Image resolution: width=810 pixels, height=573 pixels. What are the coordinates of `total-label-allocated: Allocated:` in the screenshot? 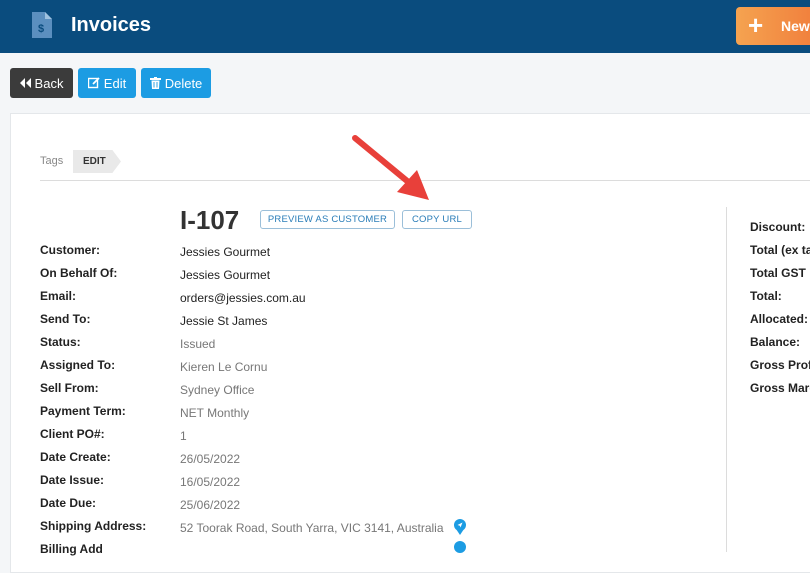 It's located at (779, 319).